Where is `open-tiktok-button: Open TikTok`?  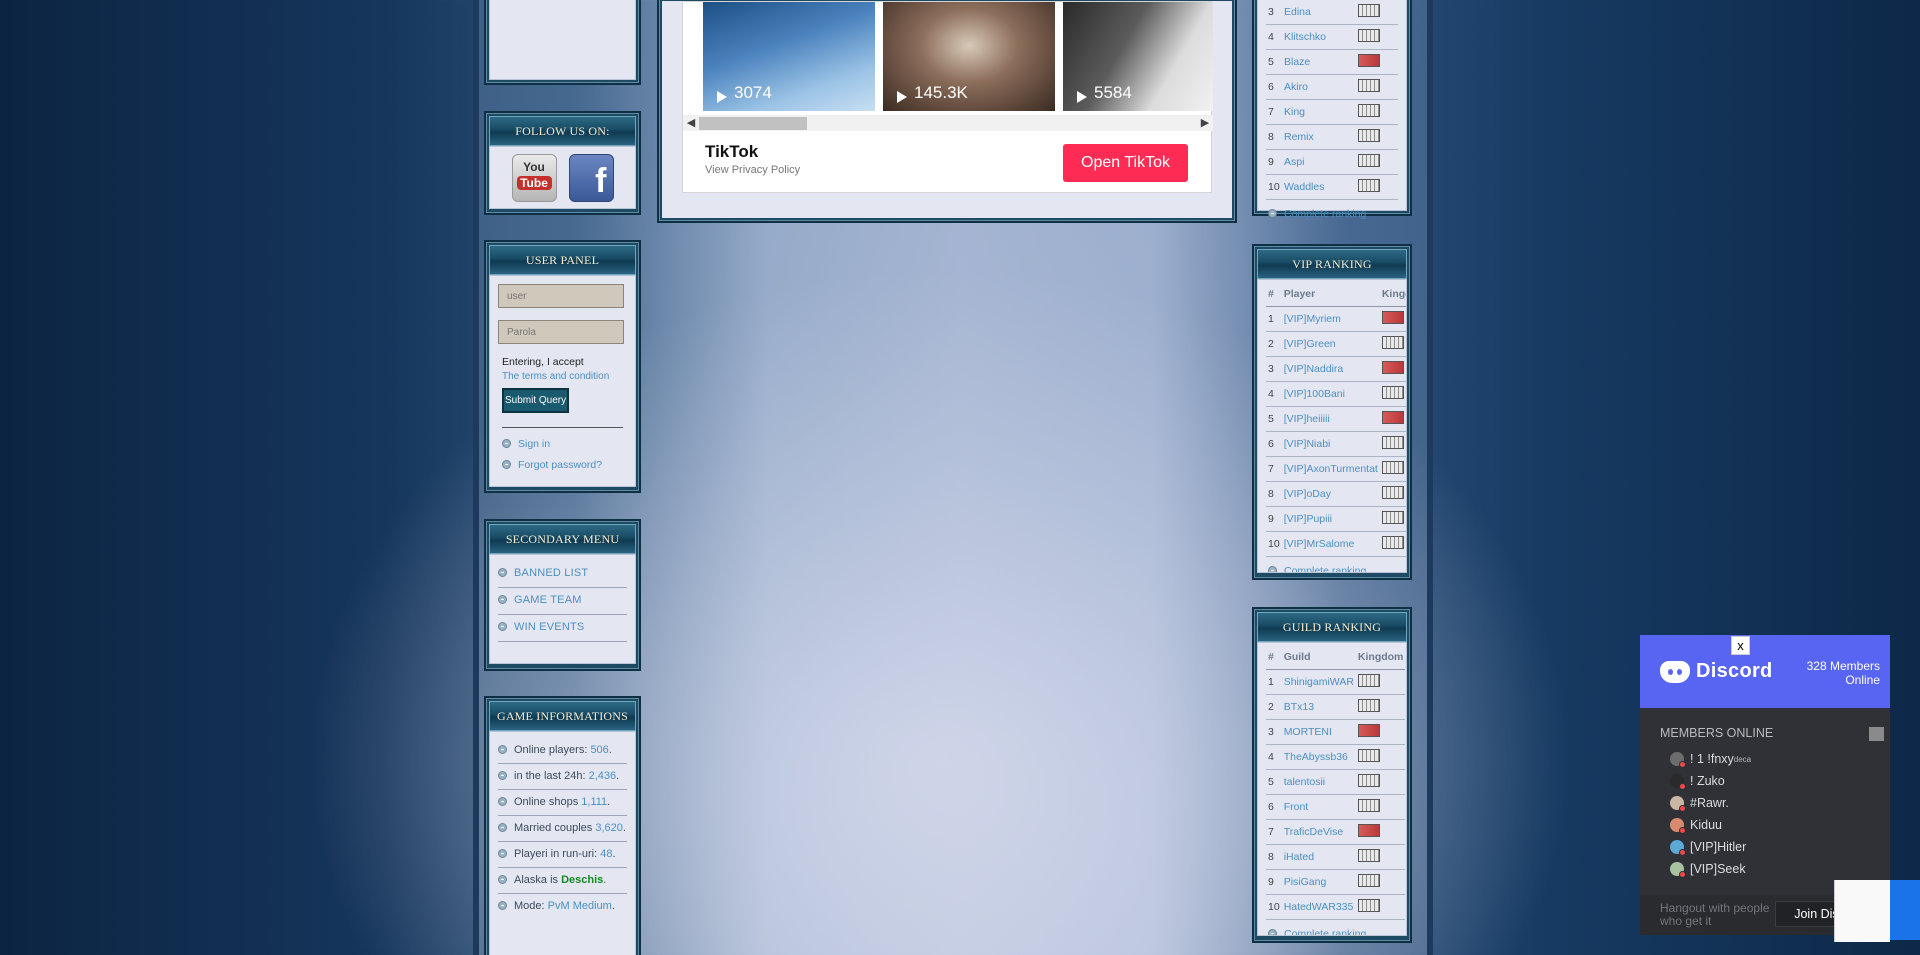
open-tiktok-button: Open TikTok is located at coordinates (1125, 163).